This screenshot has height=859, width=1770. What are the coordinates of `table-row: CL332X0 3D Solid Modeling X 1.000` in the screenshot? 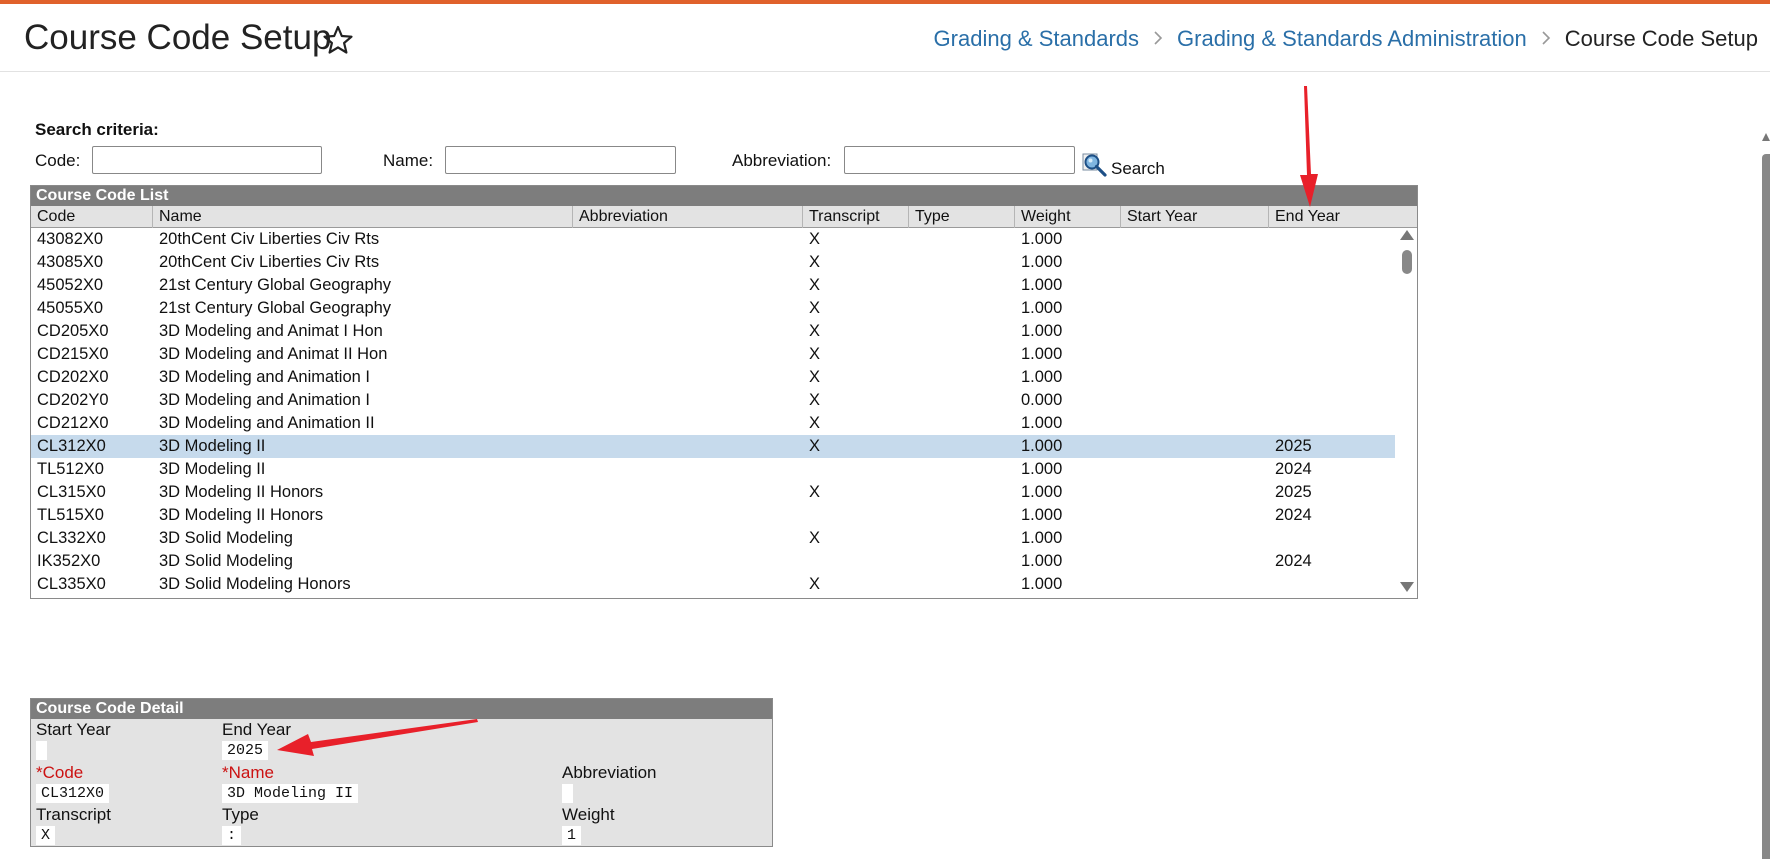 It's located at (713, 538).